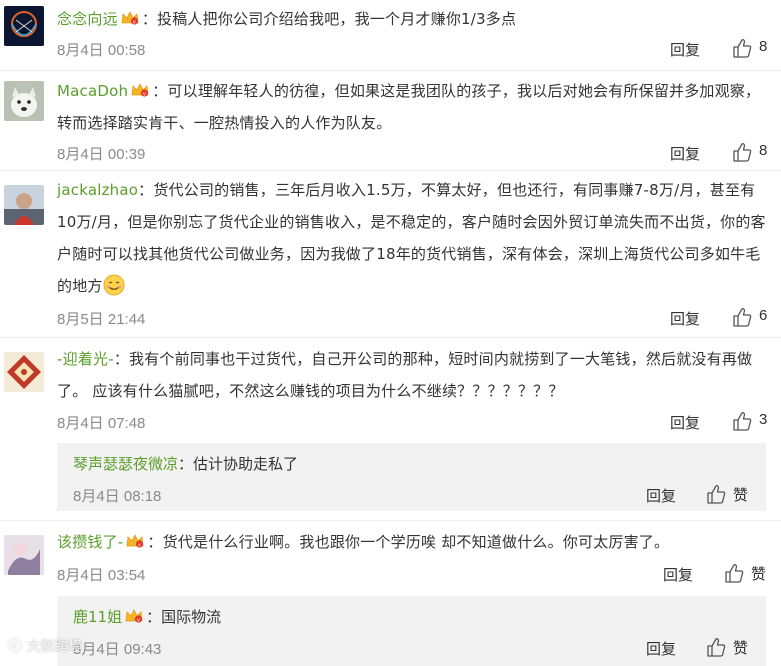 Image resolution: width=781 pixels, height=666 pixels. What do you see at coordinates (763, 315) in the screenshot?
I see `like-count: 6` at bounding box center [763, 315].